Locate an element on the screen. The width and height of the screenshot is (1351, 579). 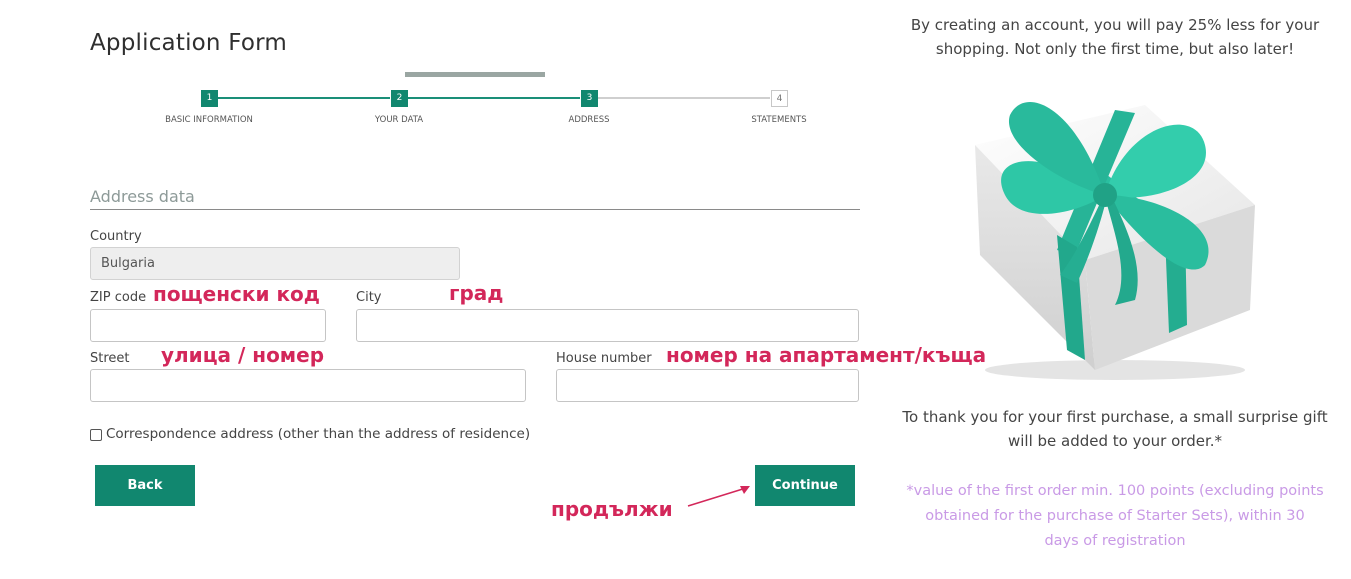
house-number-input is located at coordinates (707, 385).